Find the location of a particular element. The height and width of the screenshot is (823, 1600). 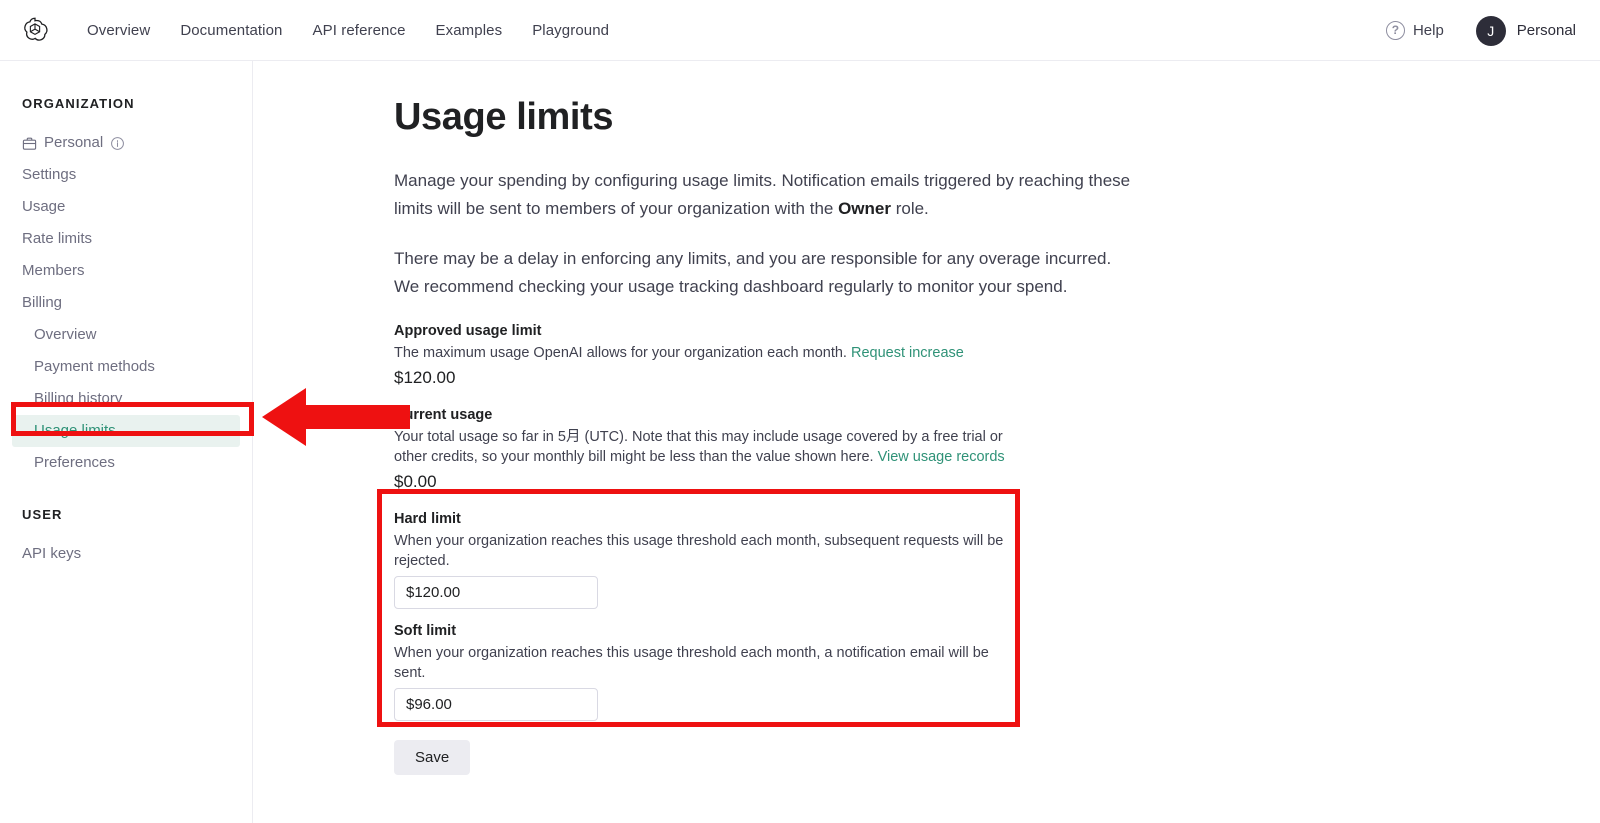

sidebar-item-billing-overview: Overview is located at coordinates (126, 335).